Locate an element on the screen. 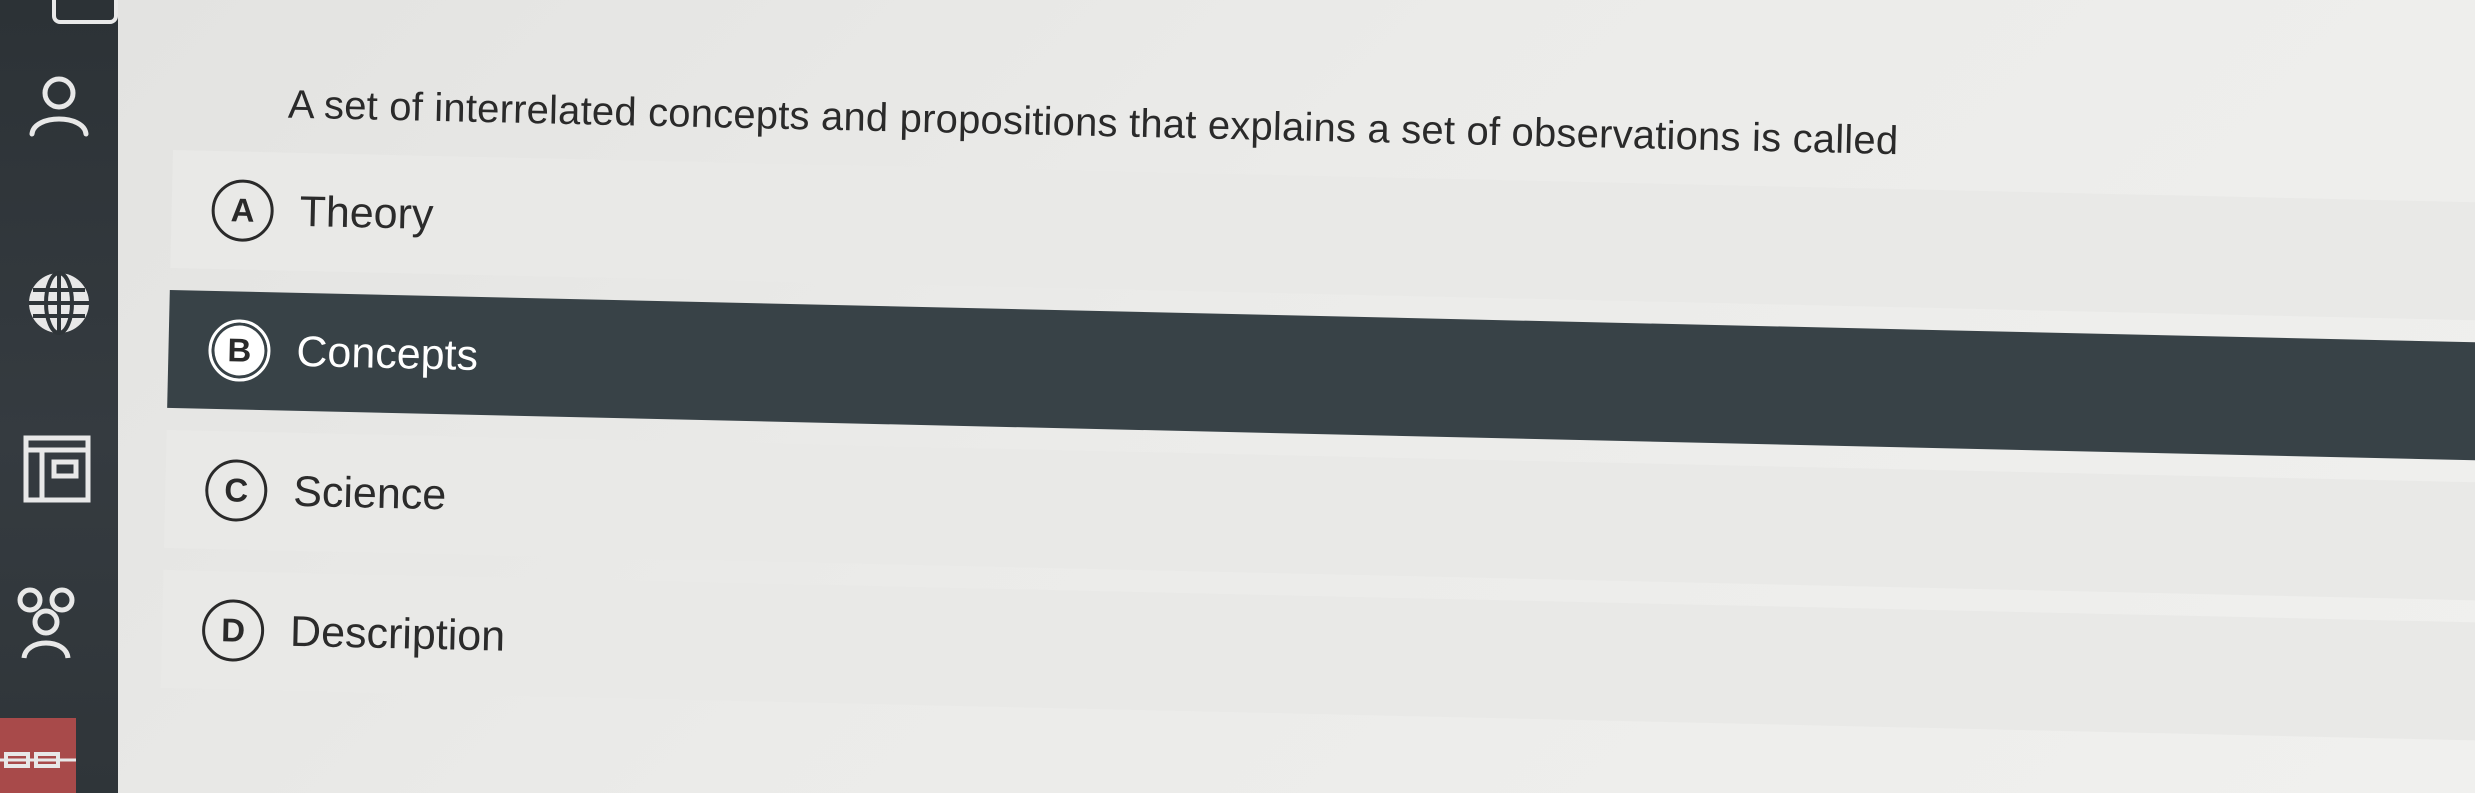 This screenshot has height=793, width=2475. sidebar-rail is located at coordinates (59, 396).